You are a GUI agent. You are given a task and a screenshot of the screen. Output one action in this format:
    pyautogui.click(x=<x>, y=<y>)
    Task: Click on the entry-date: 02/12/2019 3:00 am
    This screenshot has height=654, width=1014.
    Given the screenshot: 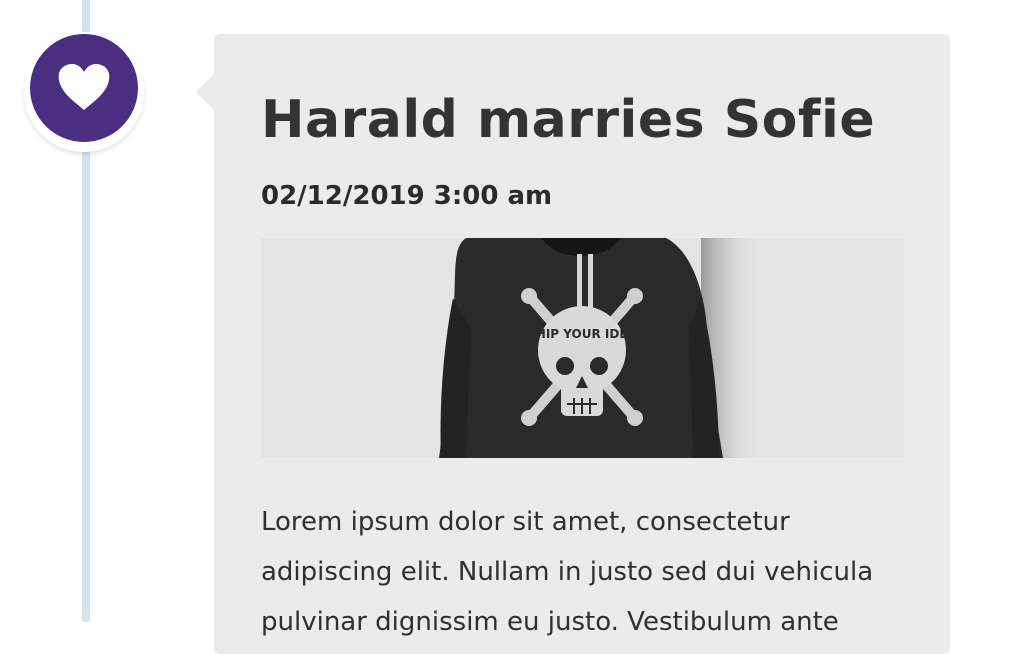 What is the action you would take?
    pyautogui.click(x=407, y=196)
    